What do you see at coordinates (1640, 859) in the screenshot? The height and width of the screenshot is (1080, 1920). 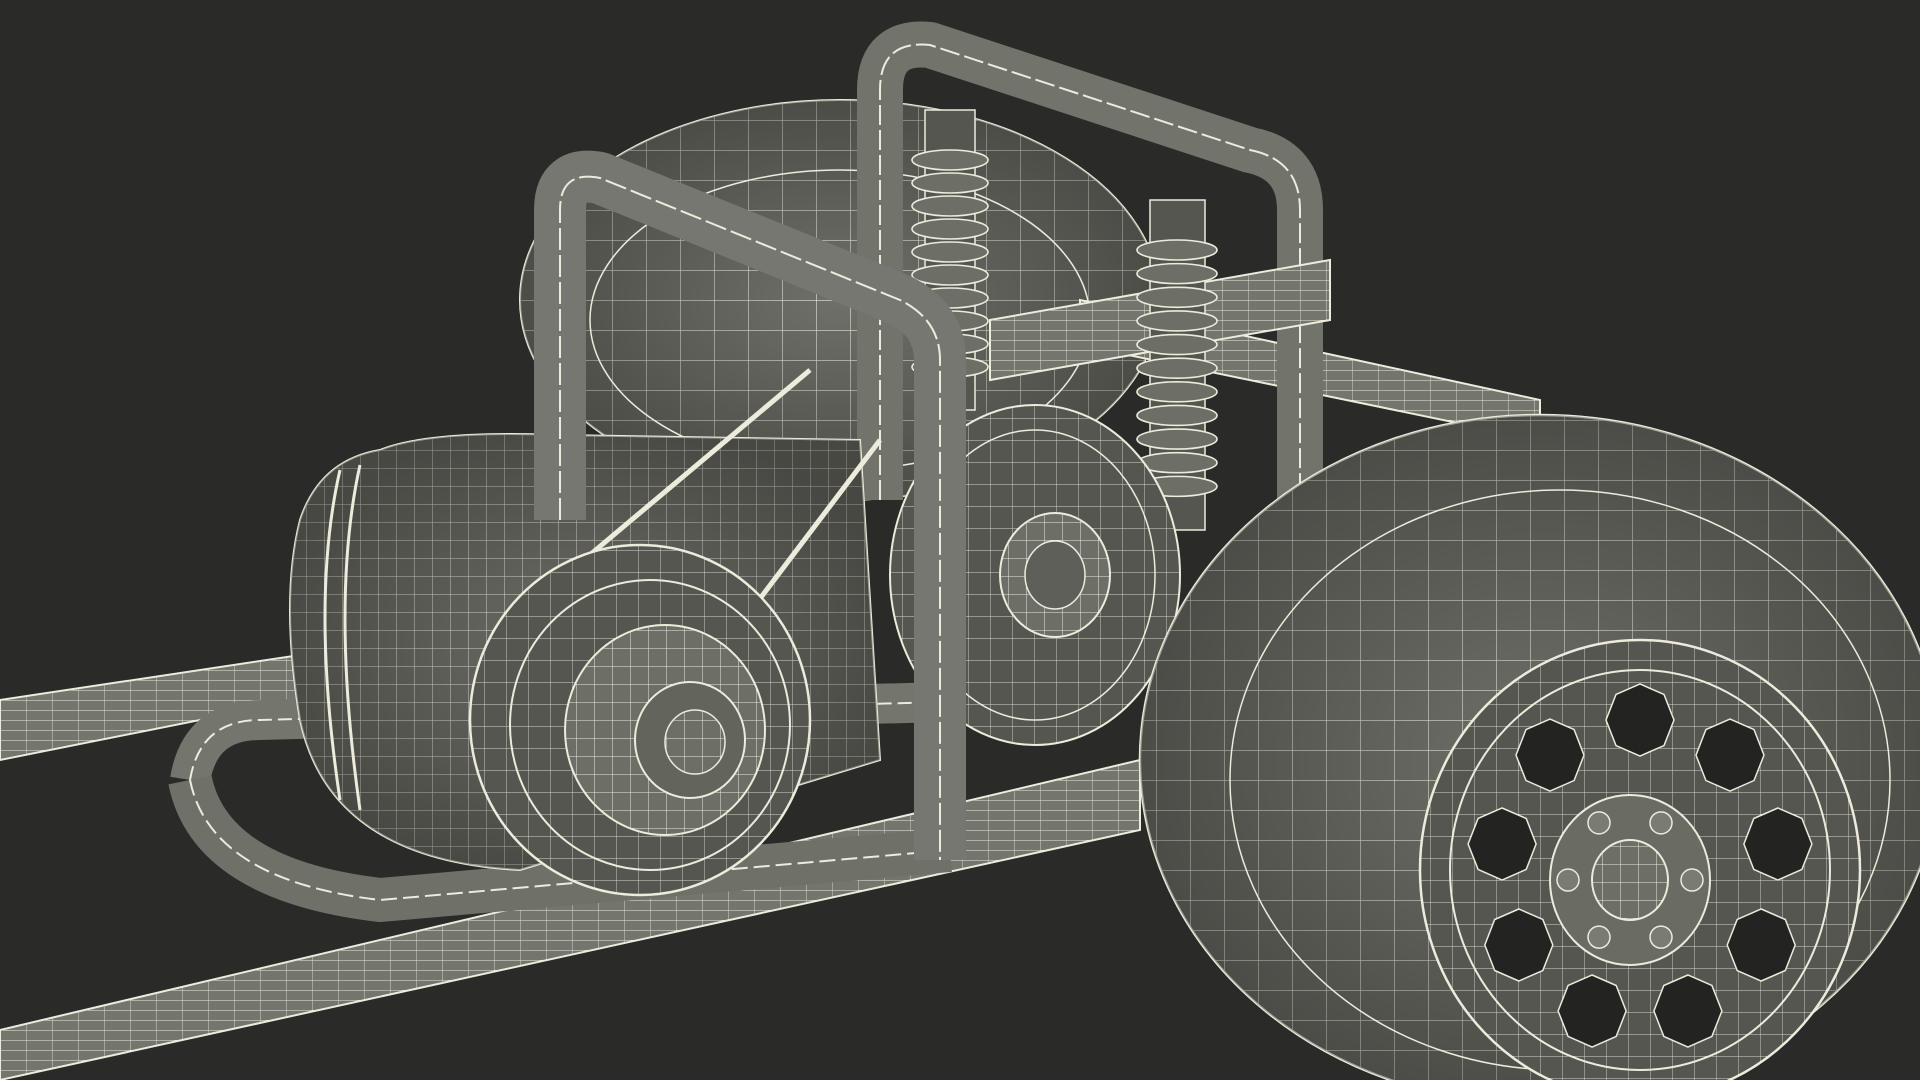 I see `wheel-rim` at bounding box center [1640, 859].